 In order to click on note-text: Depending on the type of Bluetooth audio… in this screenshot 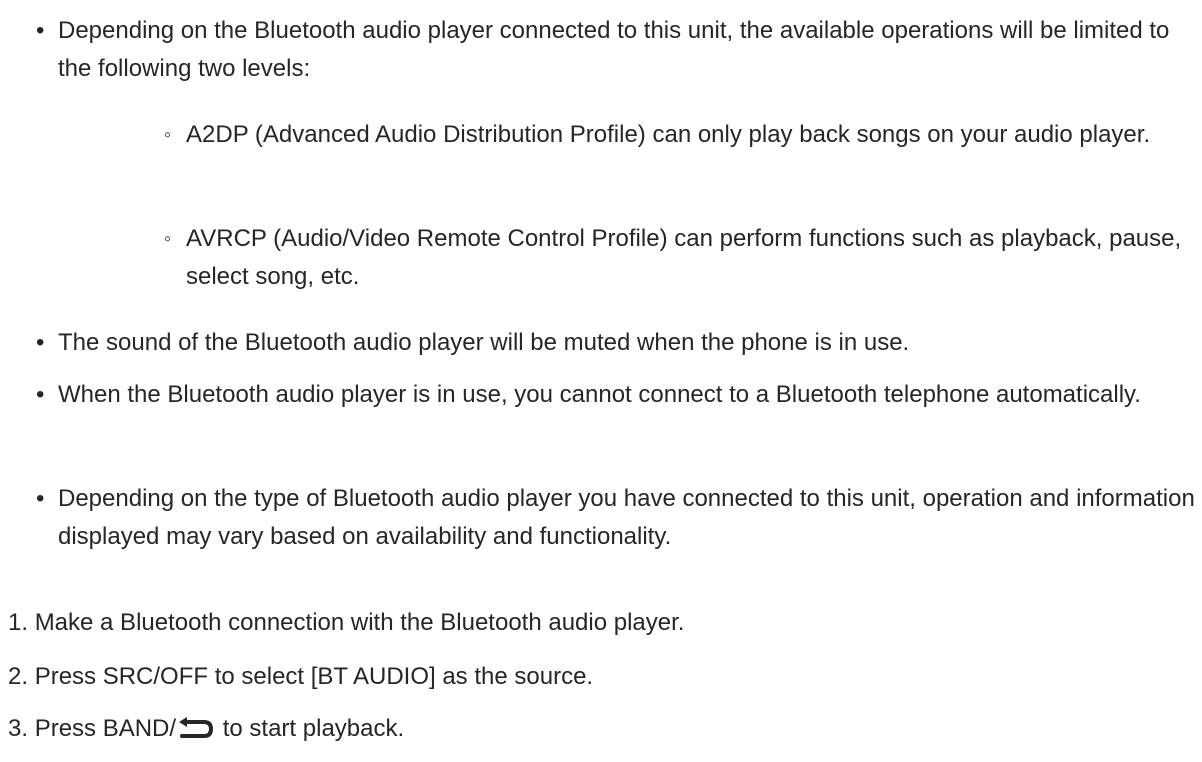, I will do `click(626, 517)`.